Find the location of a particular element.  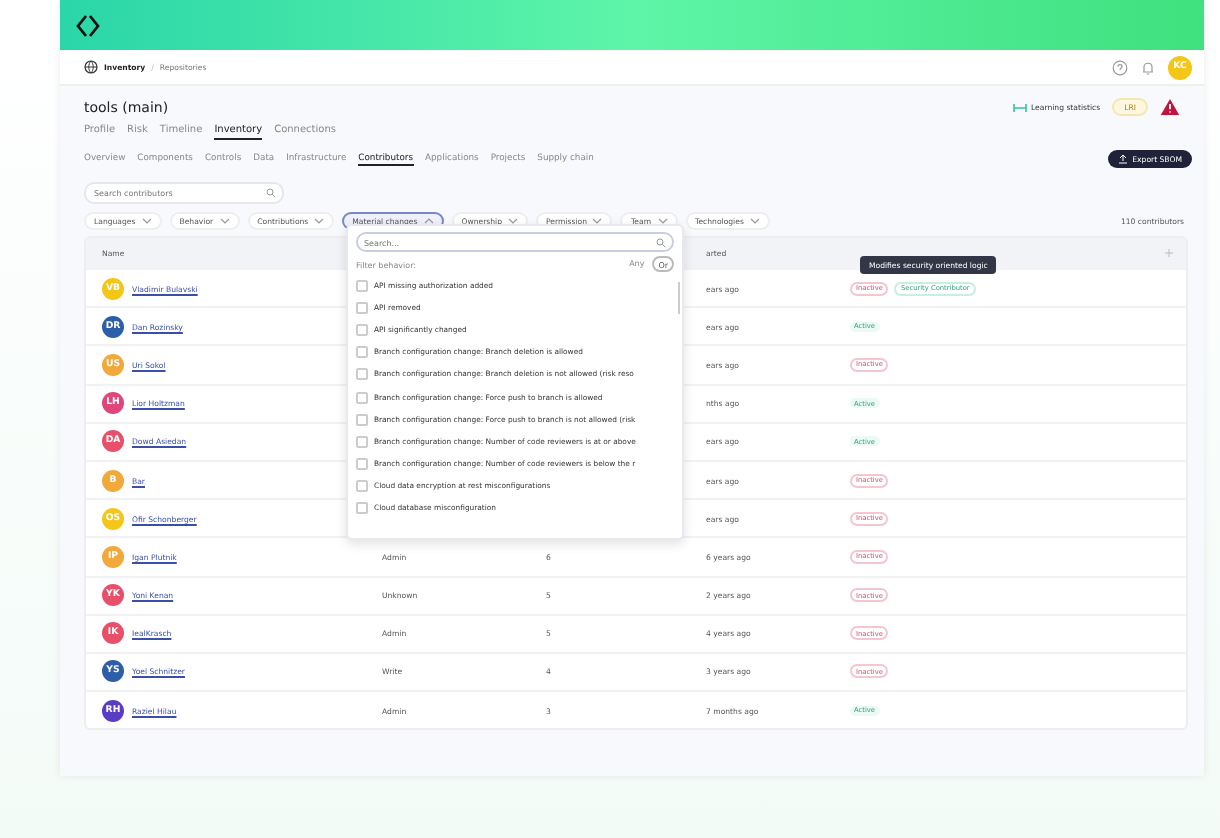

globe-icon is located at coordinates (91, 67).